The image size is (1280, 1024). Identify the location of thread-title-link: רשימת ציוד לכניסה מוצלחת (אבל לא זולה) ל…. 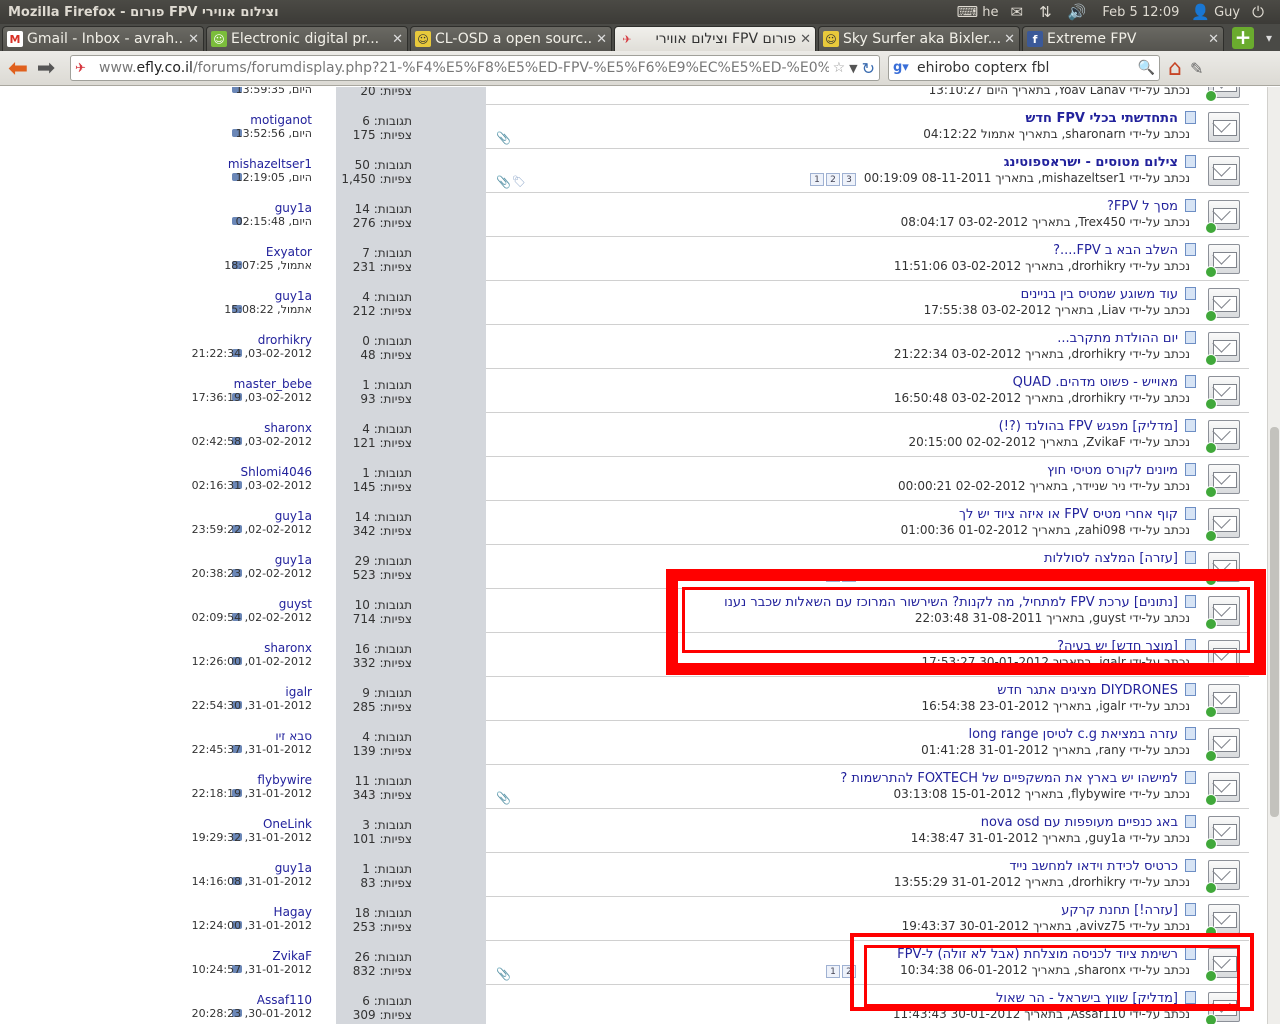
(1037, 954).